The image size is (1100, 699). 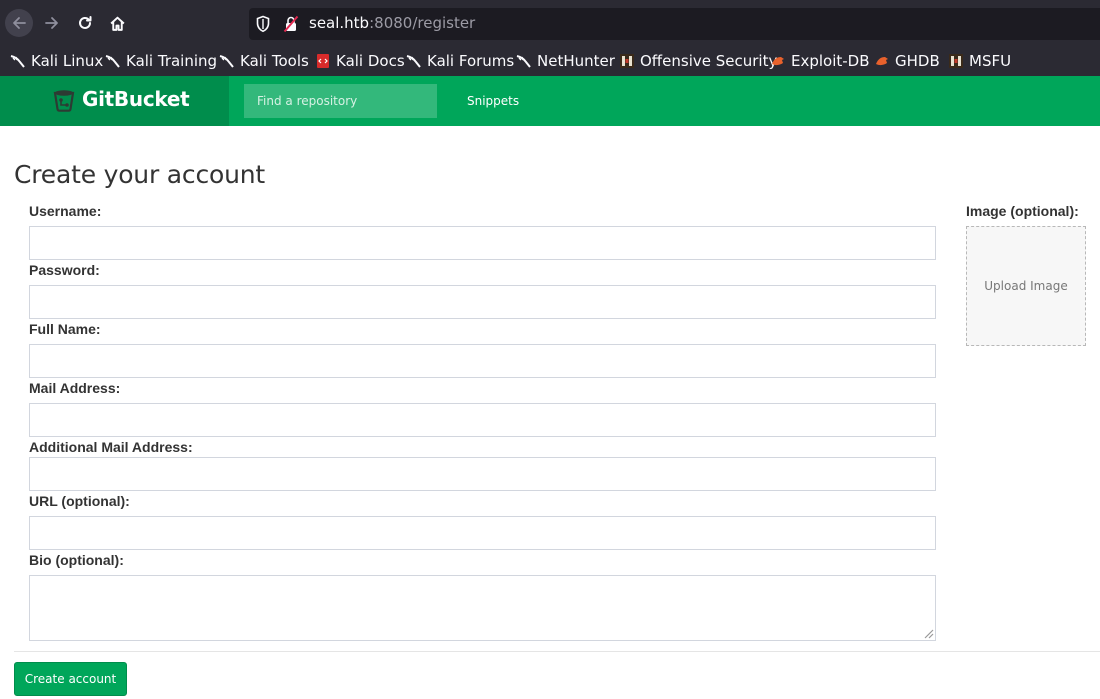 What do you see at coordinates (471, 61) in the screenshot?
I see `bookmark-label: Kali Forums` at bounding box center [471, 61].